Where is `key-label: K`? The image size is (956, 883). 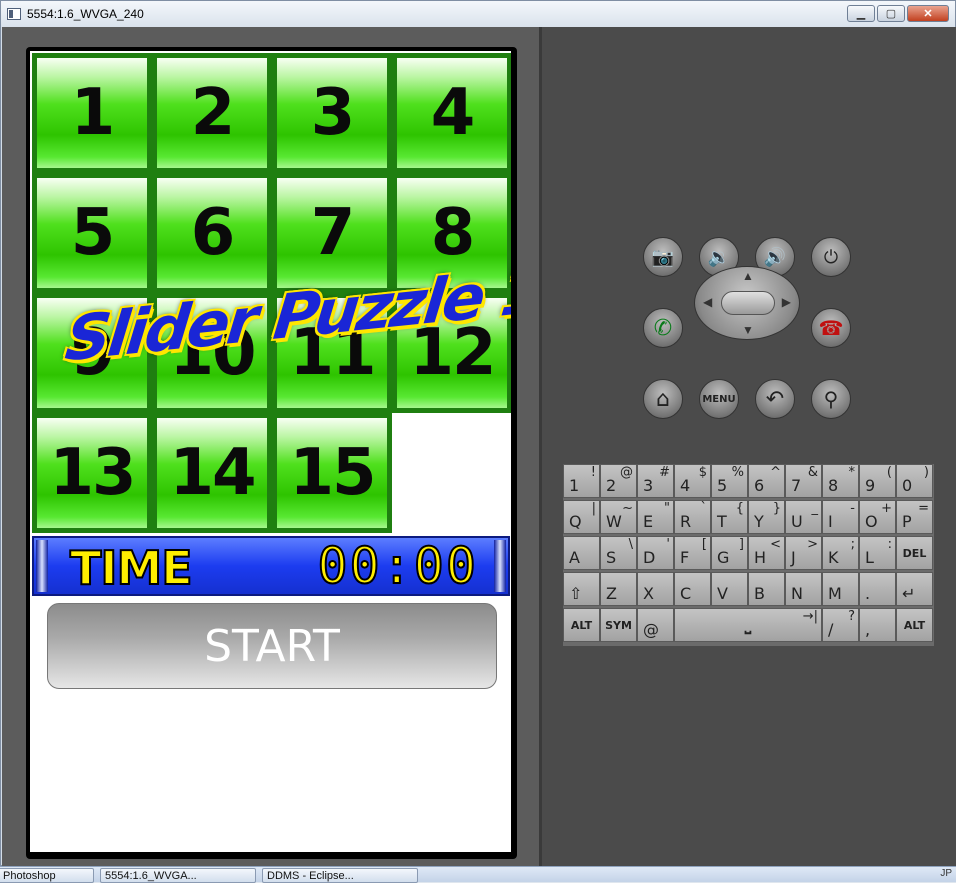
key-label: K is located at coordinates (833, 557).